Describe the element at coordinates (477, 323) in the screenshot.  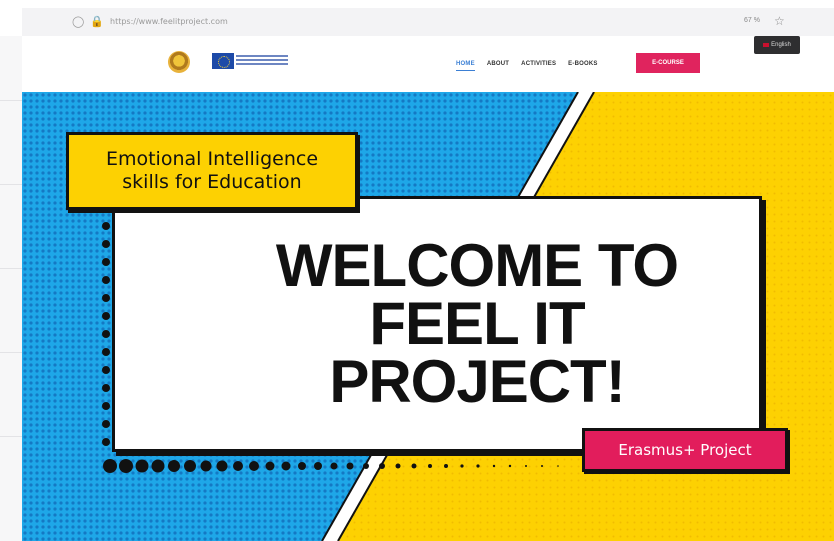
I see `welcome-line-2: FEEL IT` at that location.